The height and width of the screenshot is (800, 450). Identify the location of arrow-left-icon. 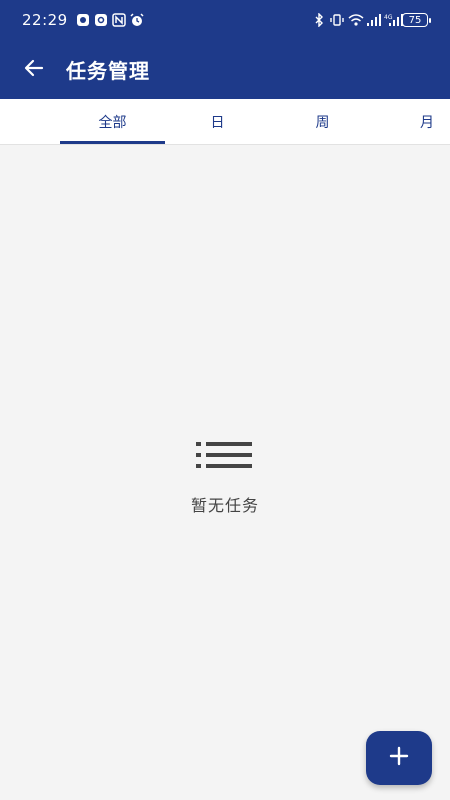
(34, 70).